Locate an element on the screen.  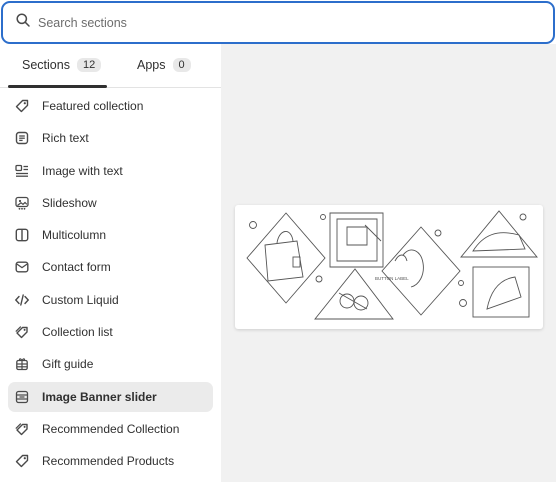
section-item-collection-list: Collection list is located at coordinates (110, 332).